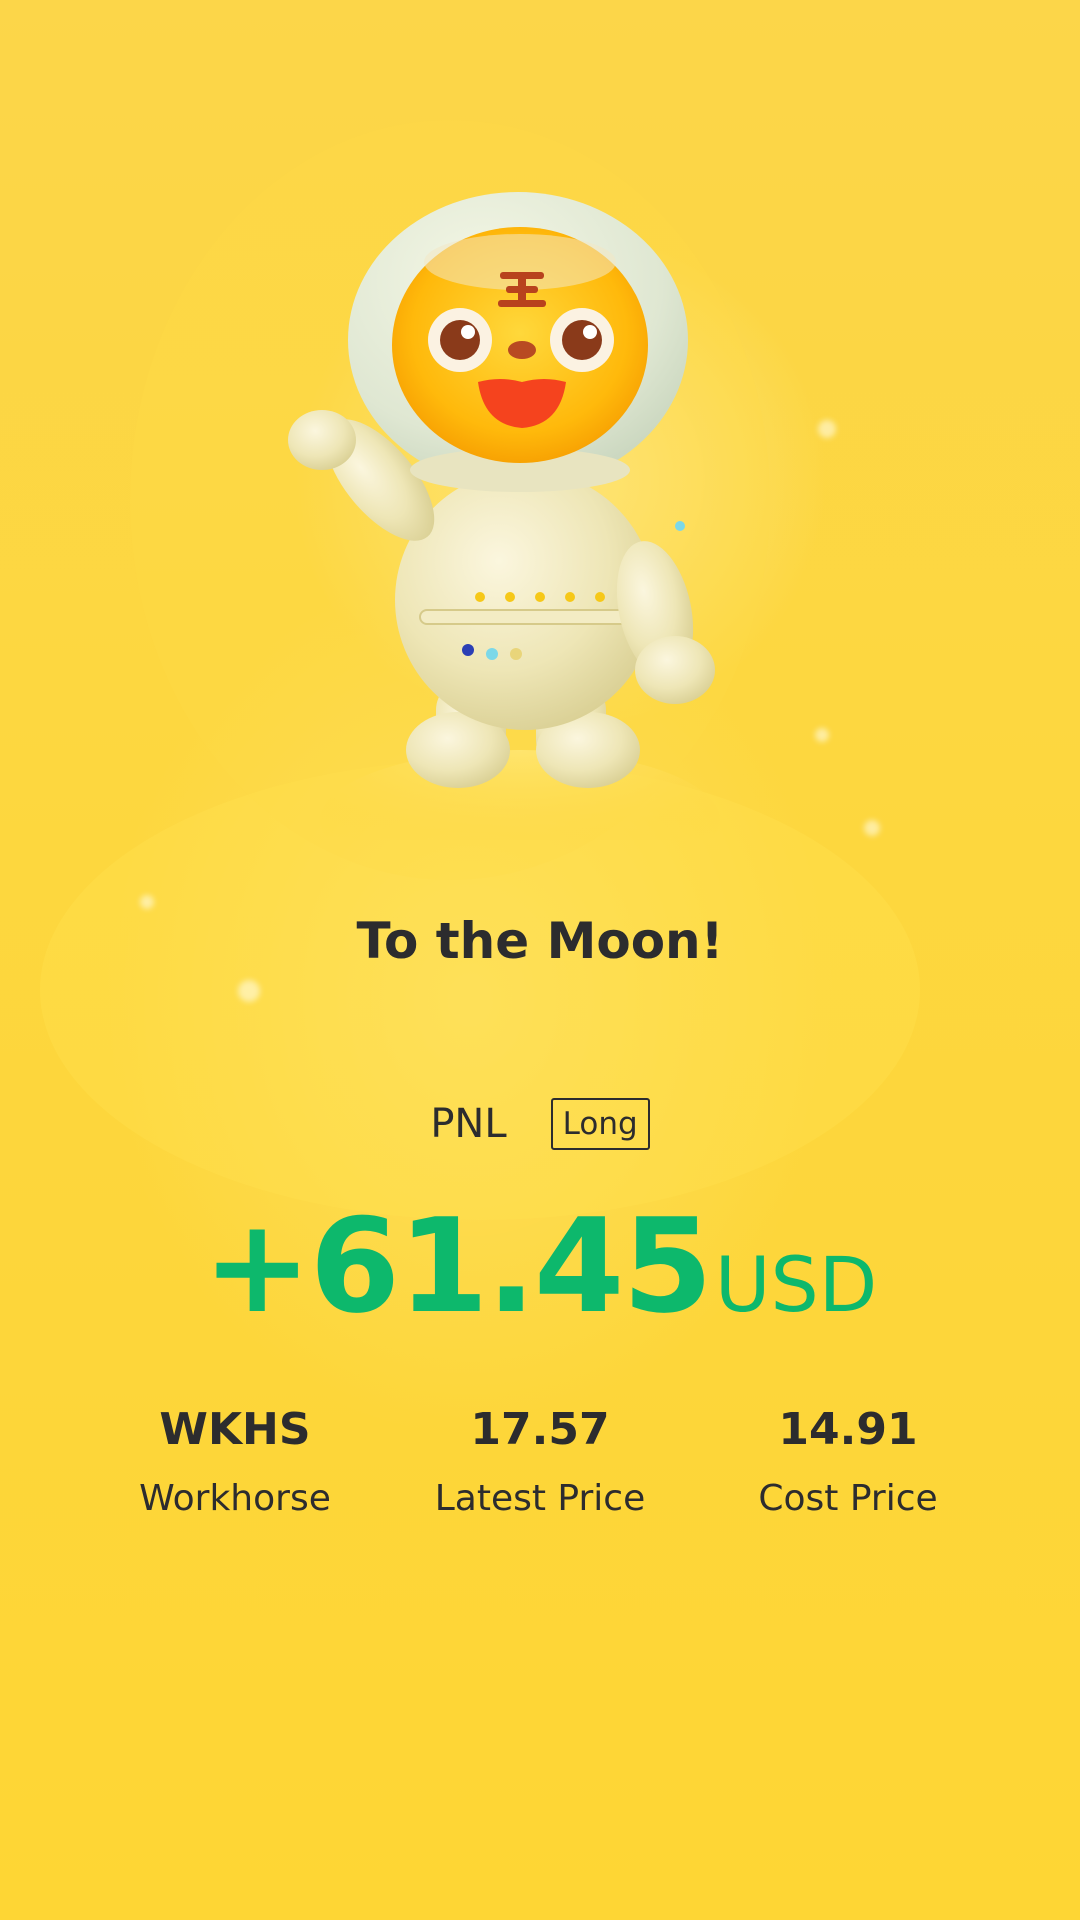  I want to click on headline: To the Moon!, so click(540, 941).